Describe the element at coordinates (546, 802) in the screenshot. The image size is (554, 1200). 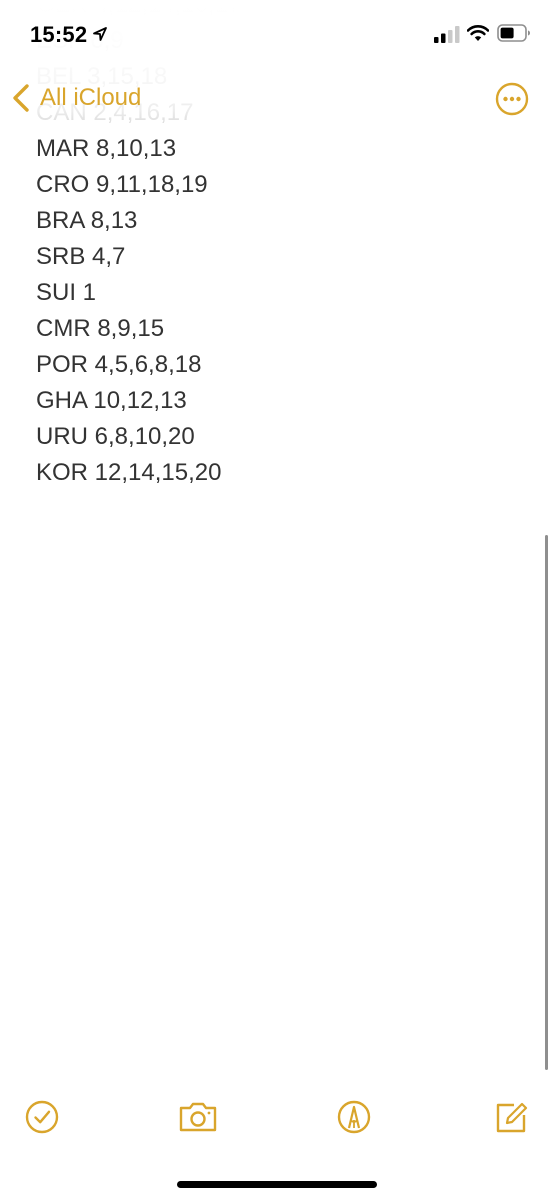
I see `scroll-indicator` at that location.